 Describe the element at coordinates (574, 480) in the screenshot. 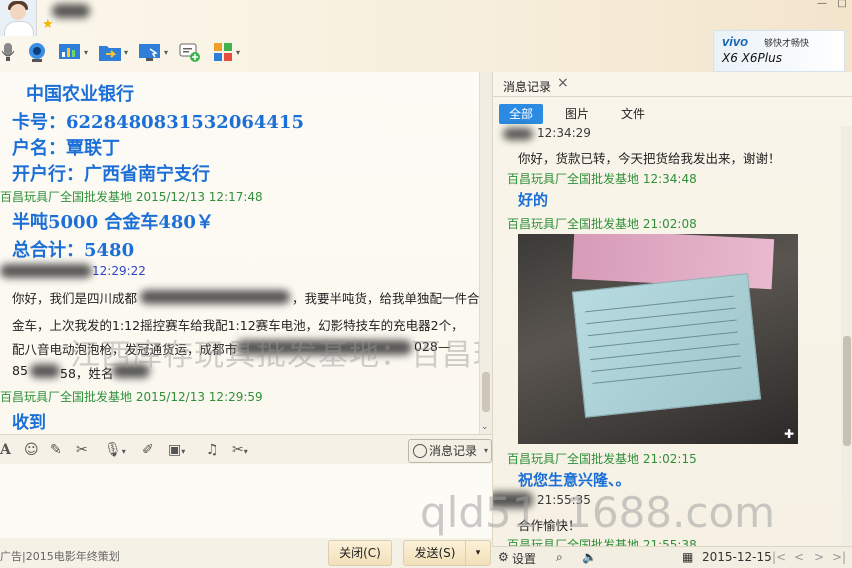

I see `message-text: 祝您生意兴隆、。` at that location.